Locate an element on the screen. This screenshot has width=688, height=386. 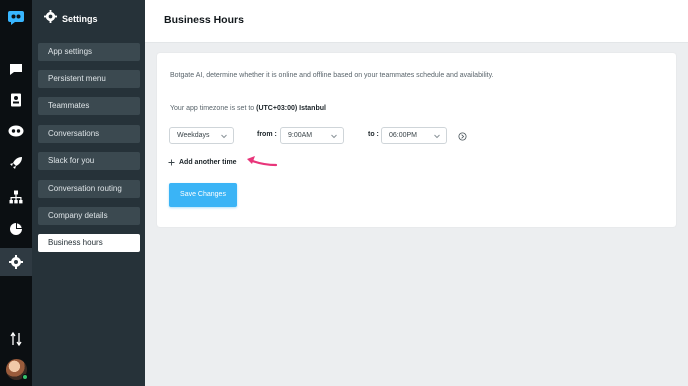
chat-icon is located at coordinates (16, 69).